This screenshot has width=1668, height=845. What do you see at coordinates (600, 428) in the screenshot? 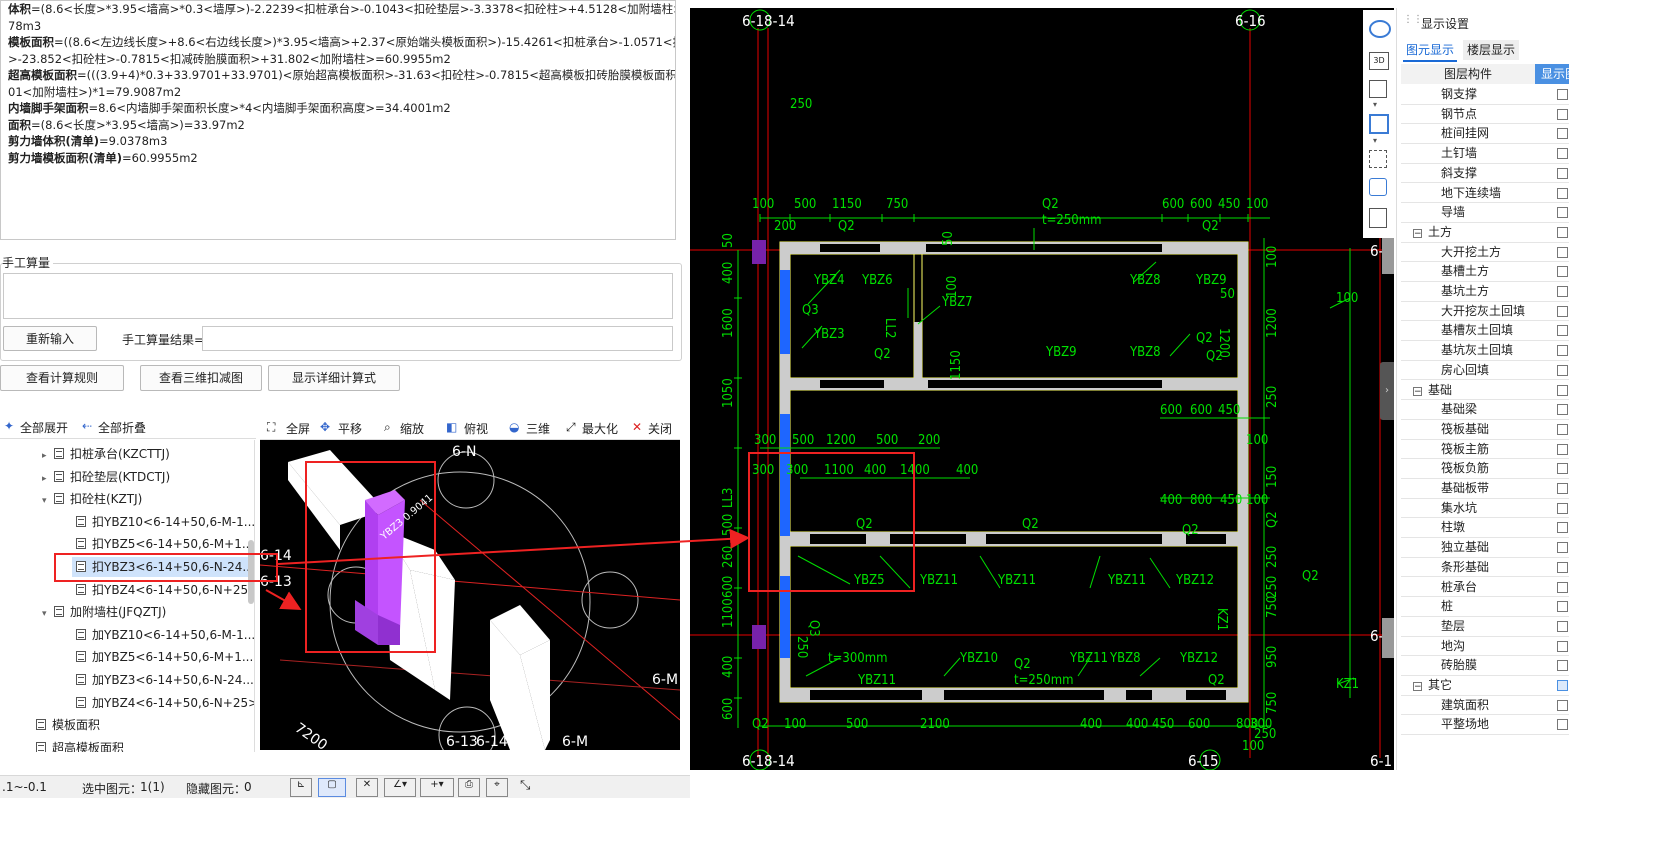
I see `maximize-button: 最大化` at bounding box center [600, 428].